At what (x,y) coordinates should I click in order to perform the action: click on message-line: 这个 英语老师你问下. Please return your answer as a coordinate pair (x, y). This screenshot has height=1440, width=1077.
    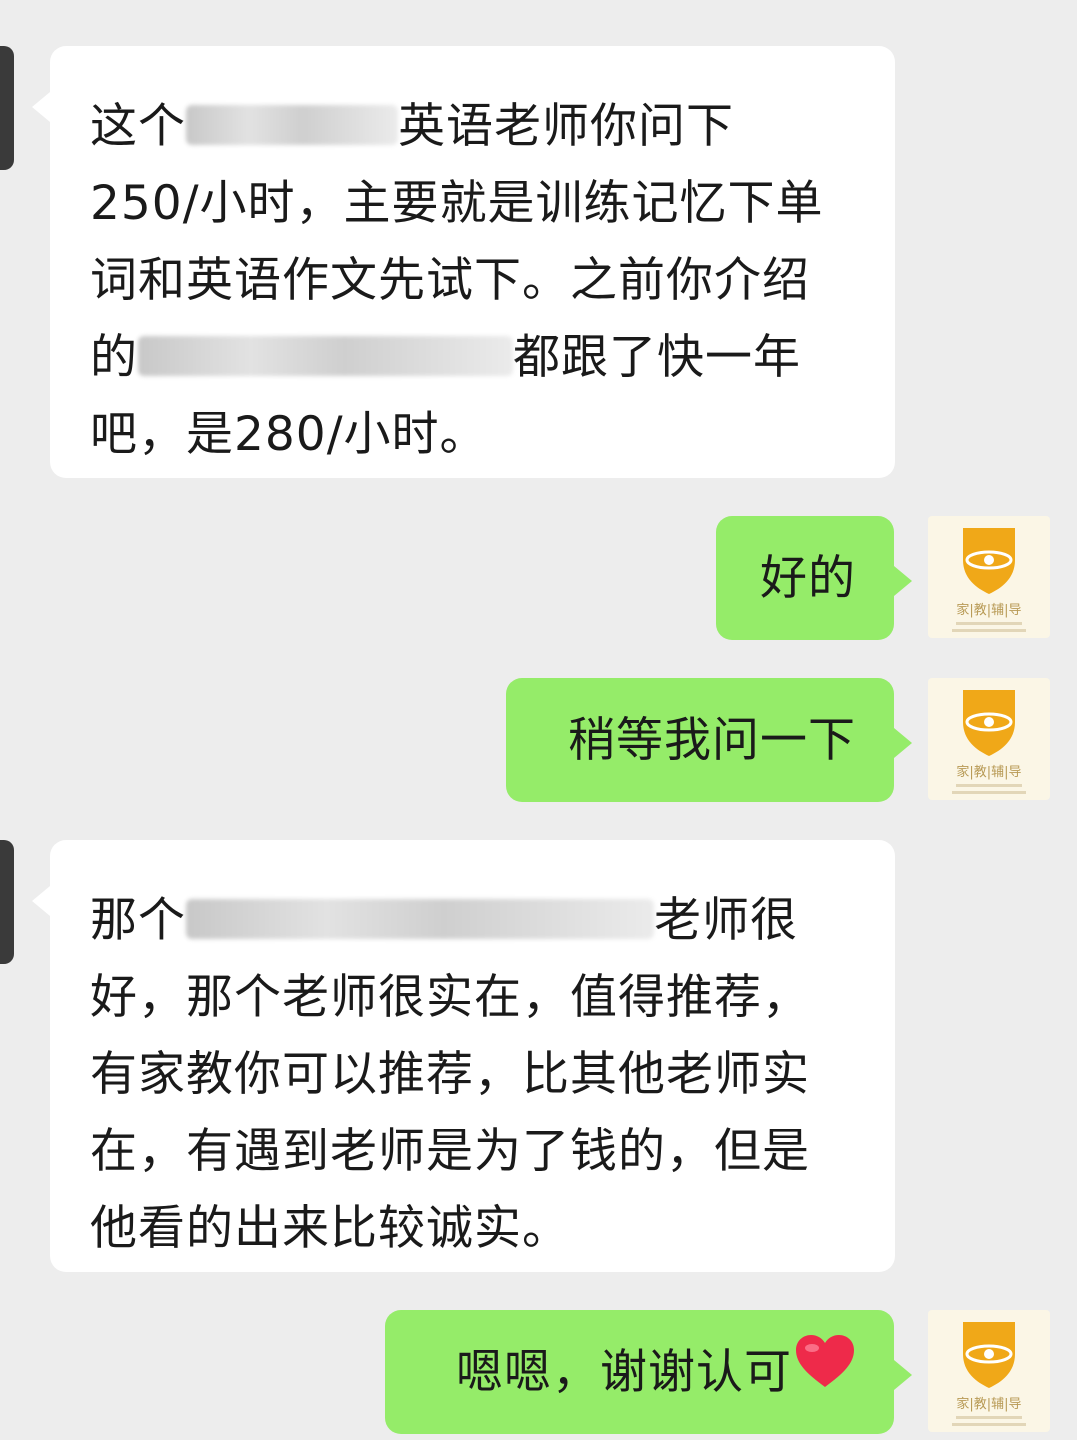
    Looking at the image, I should click on (412, 126).